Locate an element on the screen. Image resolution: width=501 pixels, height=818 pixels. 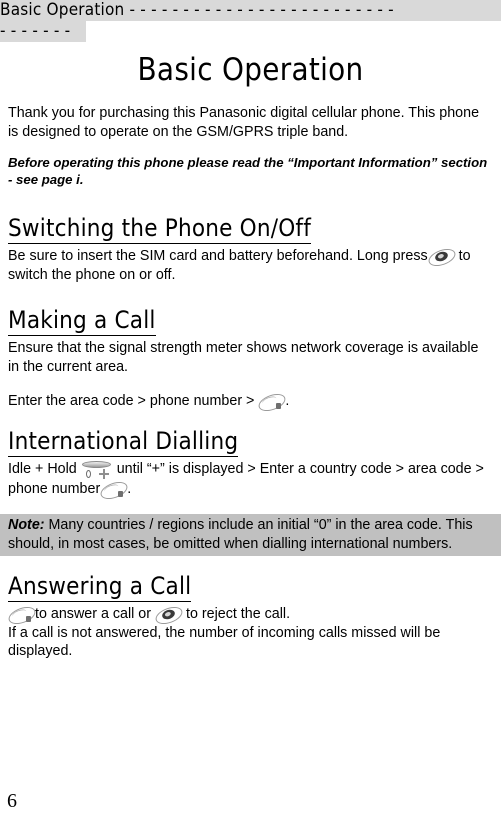
heading-answering-a-call: Answering a Call is located at coordinates (250, 587).